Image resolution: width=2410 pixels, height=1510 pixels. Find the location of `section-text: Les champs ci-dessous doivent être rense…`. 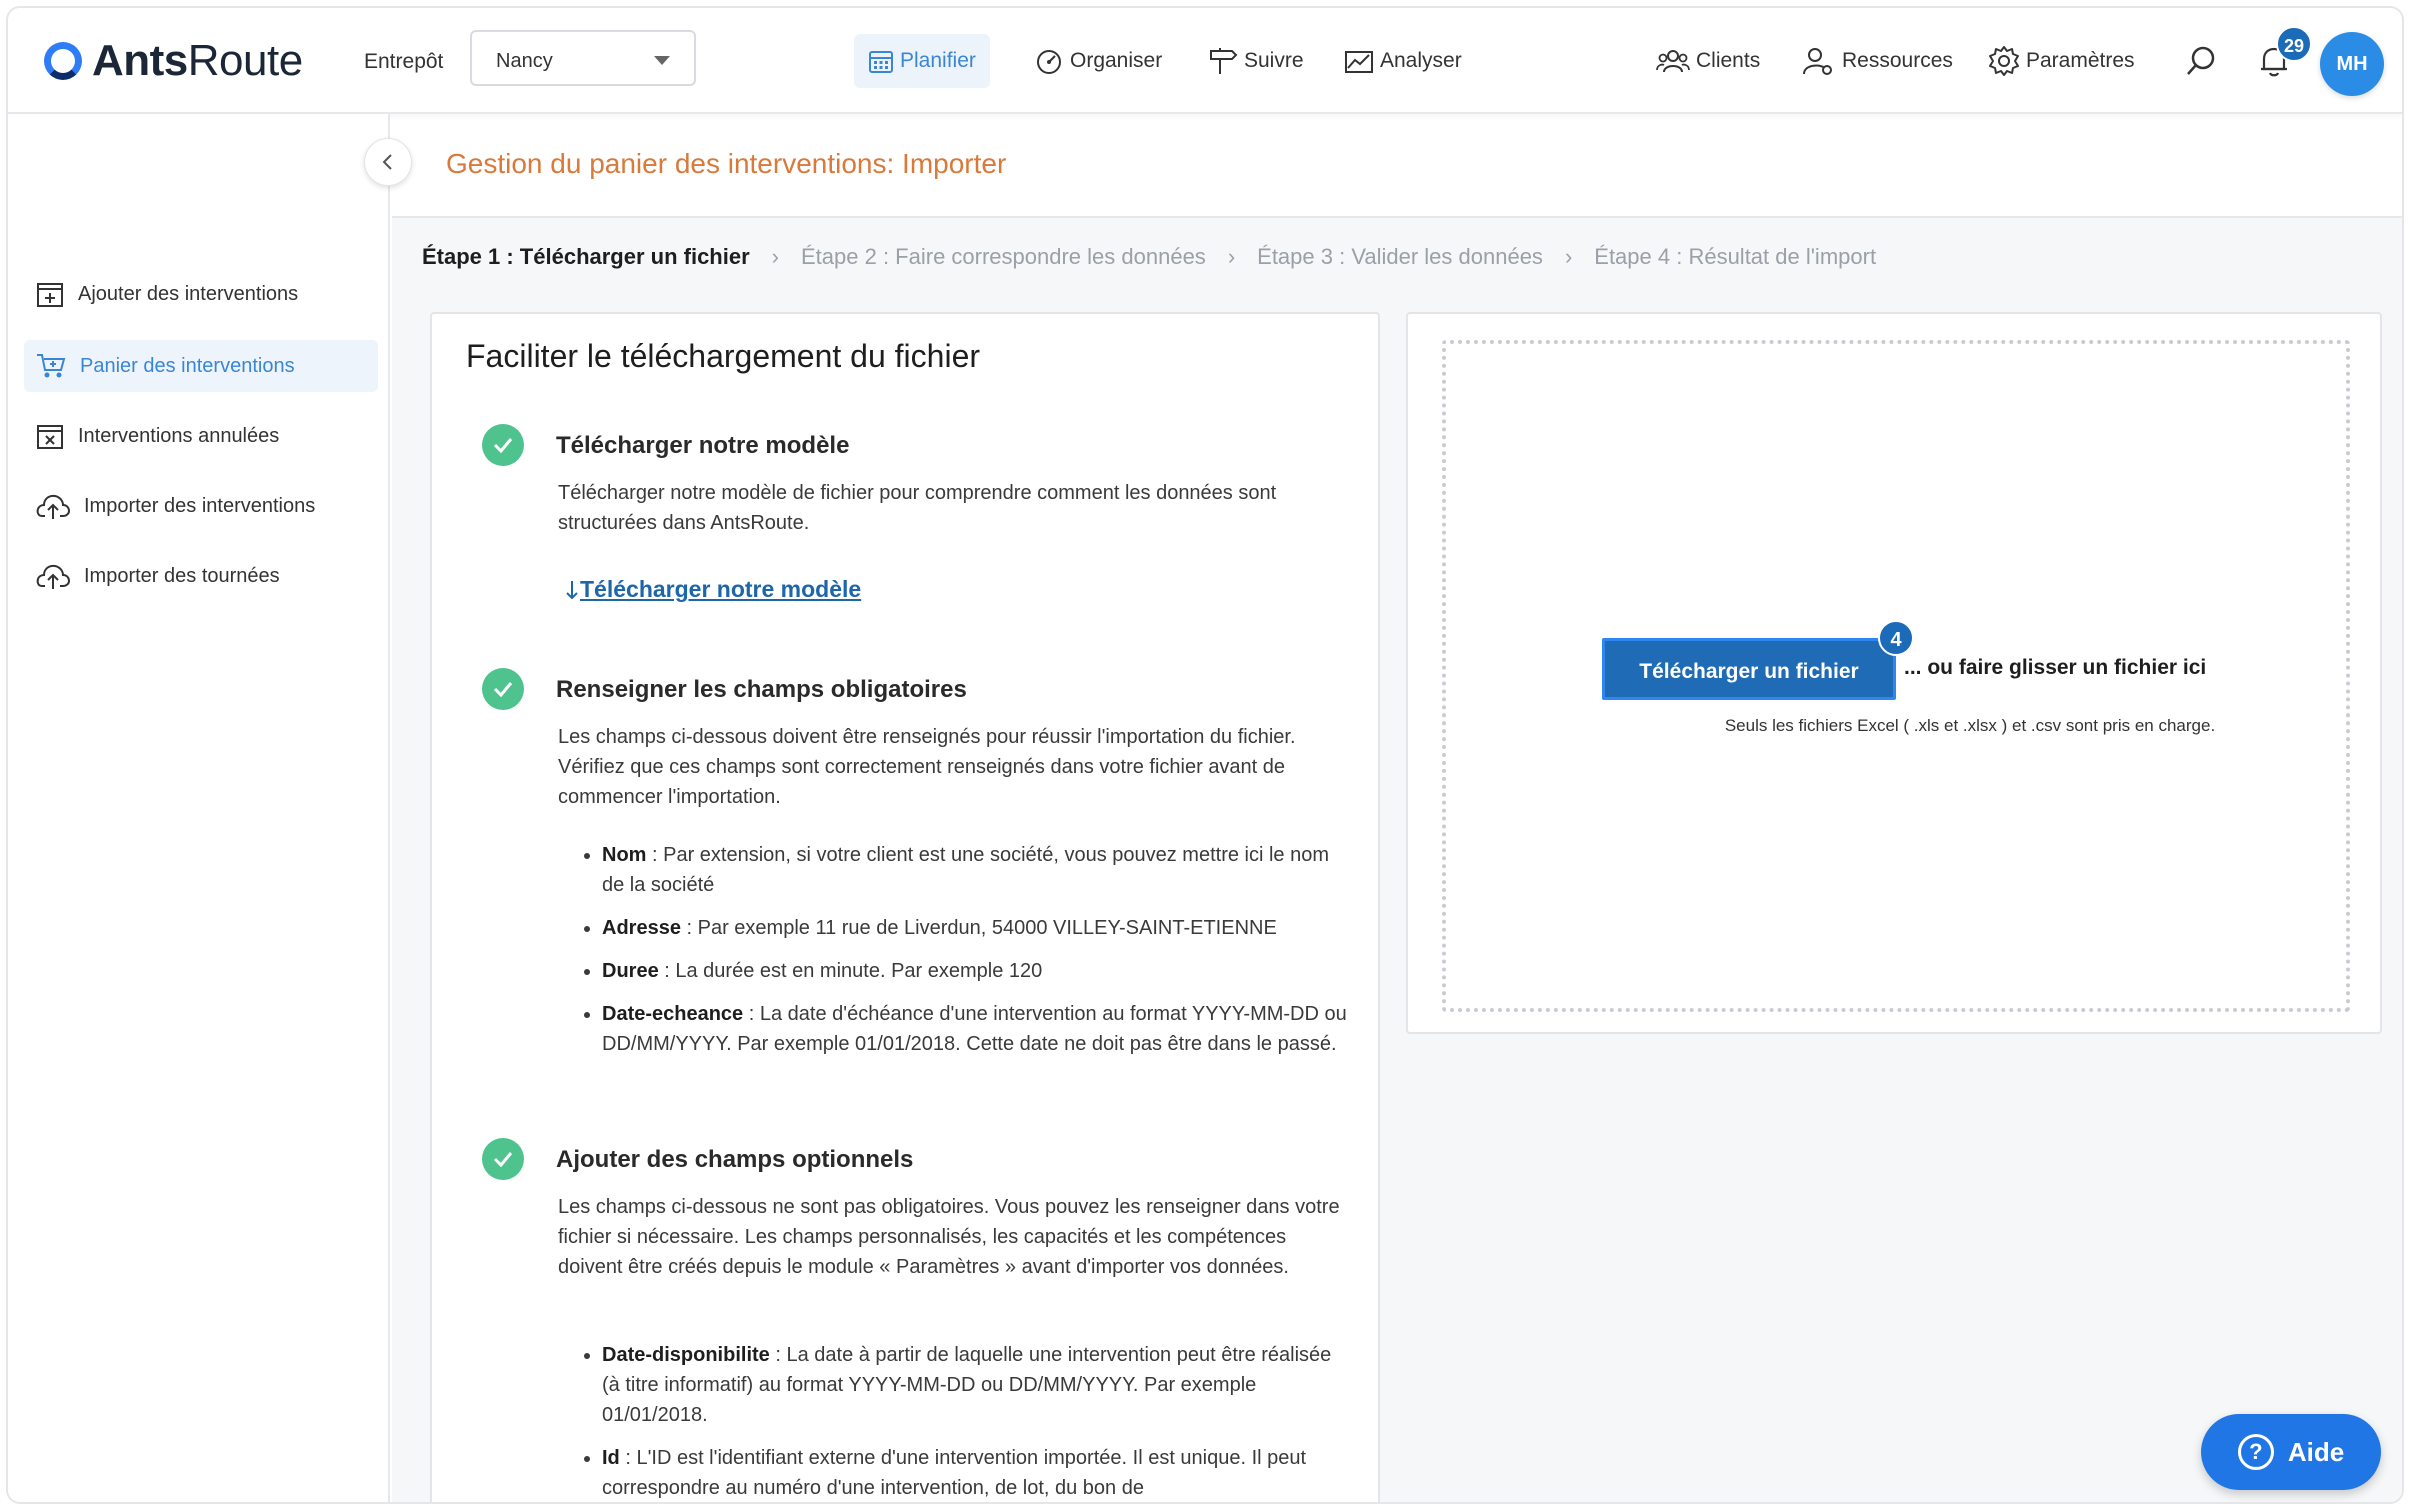

section-text: Les champs ci-dessous doivent être rense… is located at coordinates (927, 767).